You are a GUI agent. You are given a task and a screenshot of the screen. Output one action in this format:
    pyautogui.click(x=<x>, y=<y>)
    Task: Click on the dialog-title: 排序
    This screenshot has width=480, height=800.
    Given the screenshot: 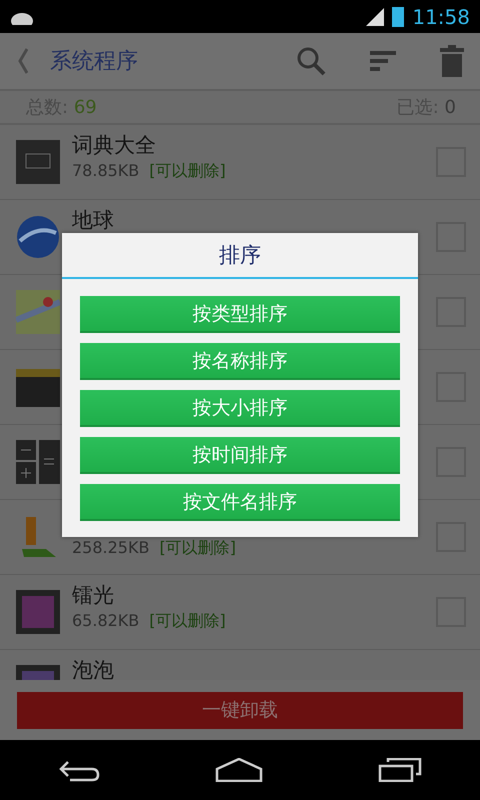 What is the action you would take?
    pyautogui.click(x=240, y=256)
    